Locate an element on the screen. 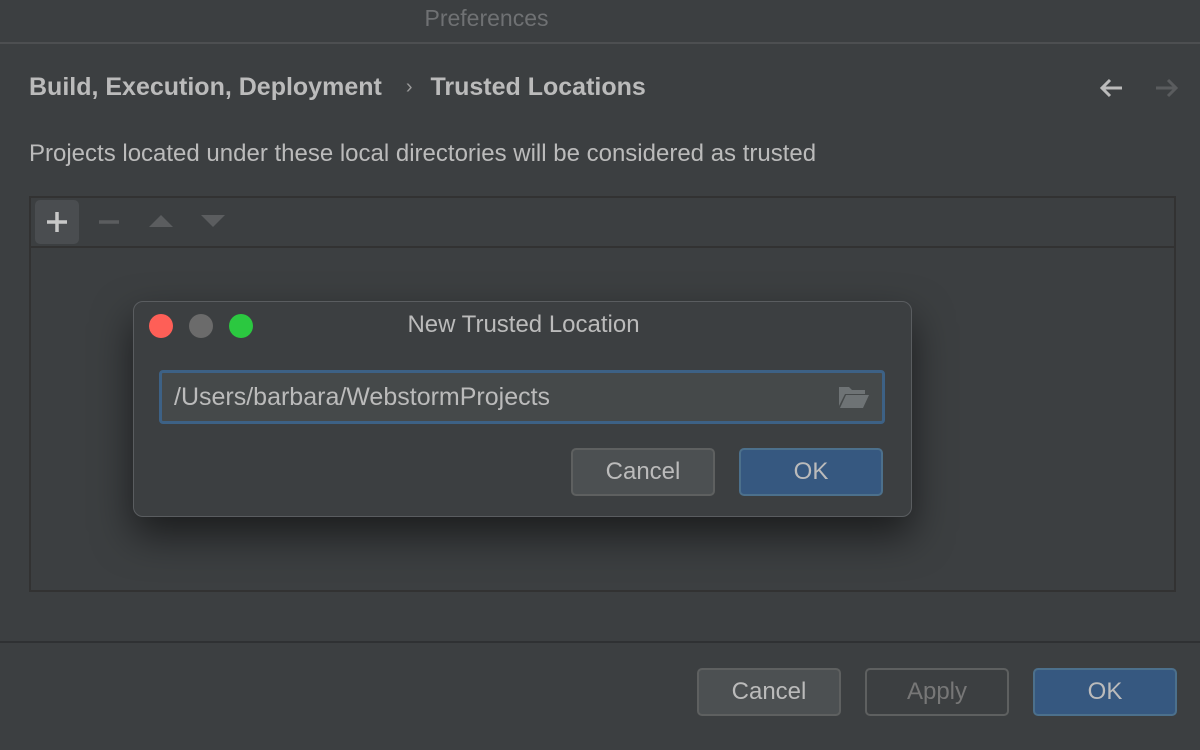  triangle-down-icon is located at coordinates (213, 221).